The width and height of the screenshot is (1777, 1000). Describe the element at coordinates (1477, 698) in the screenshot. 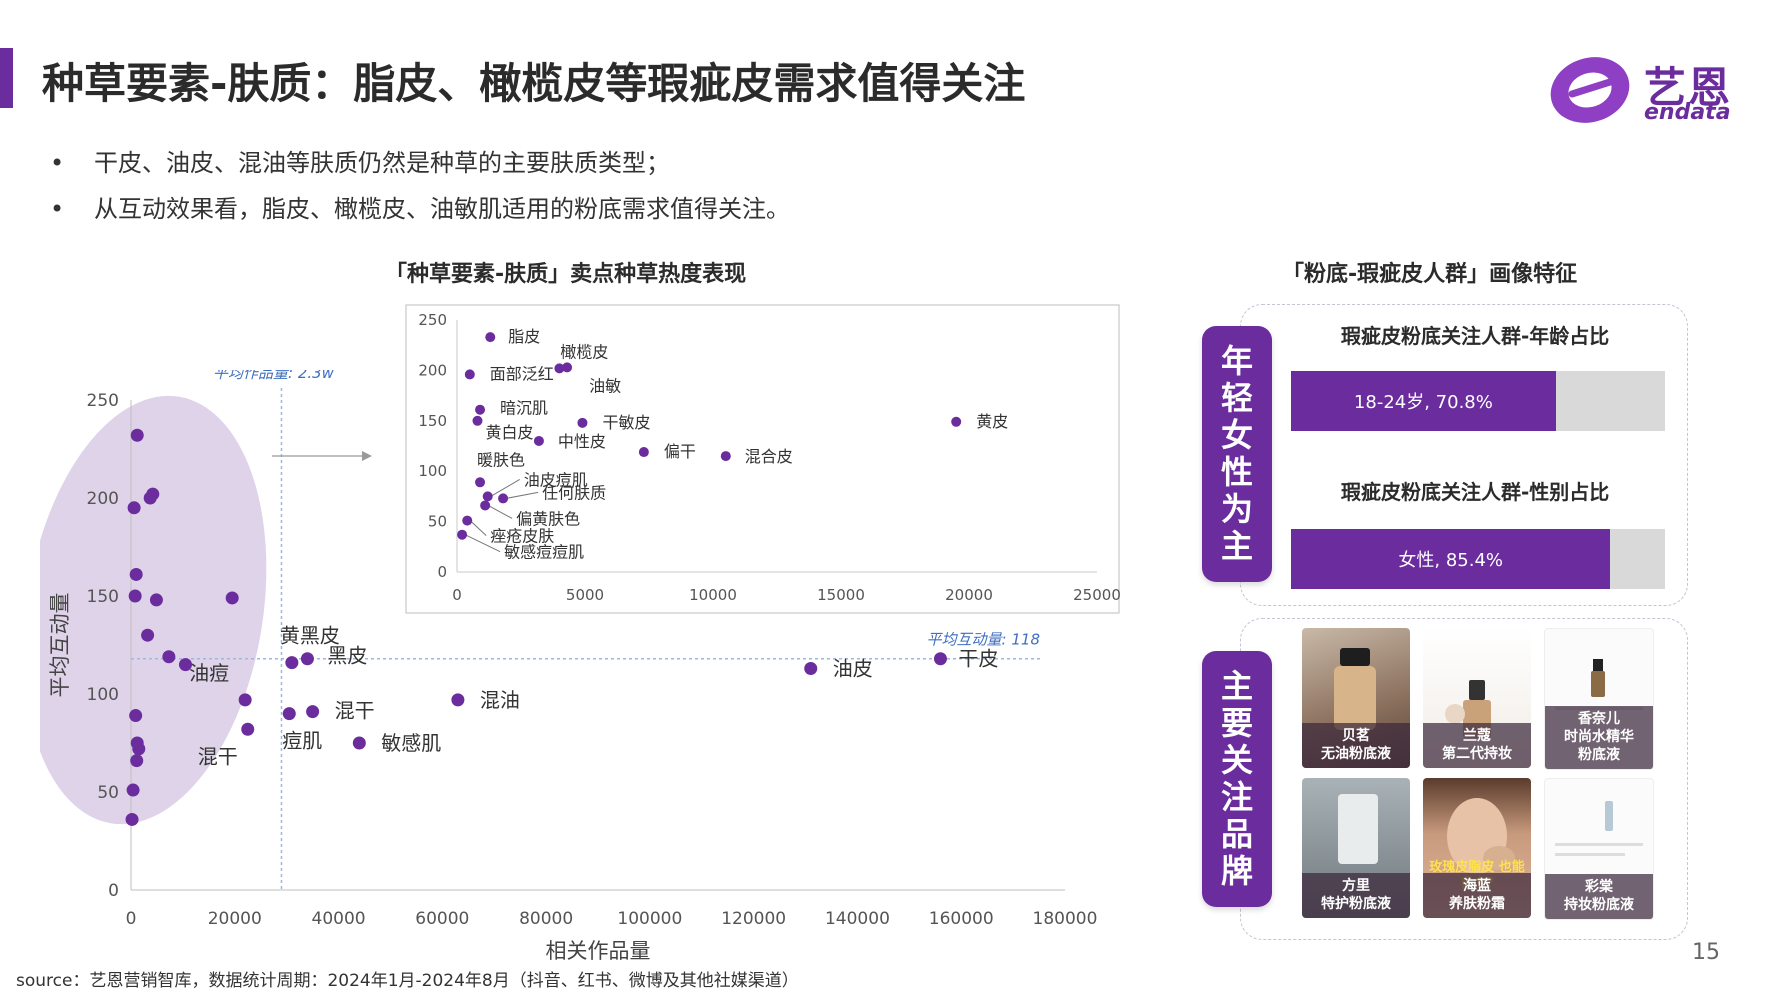

I see `brand-card: 兰蔻 第二代持妆` at that location.